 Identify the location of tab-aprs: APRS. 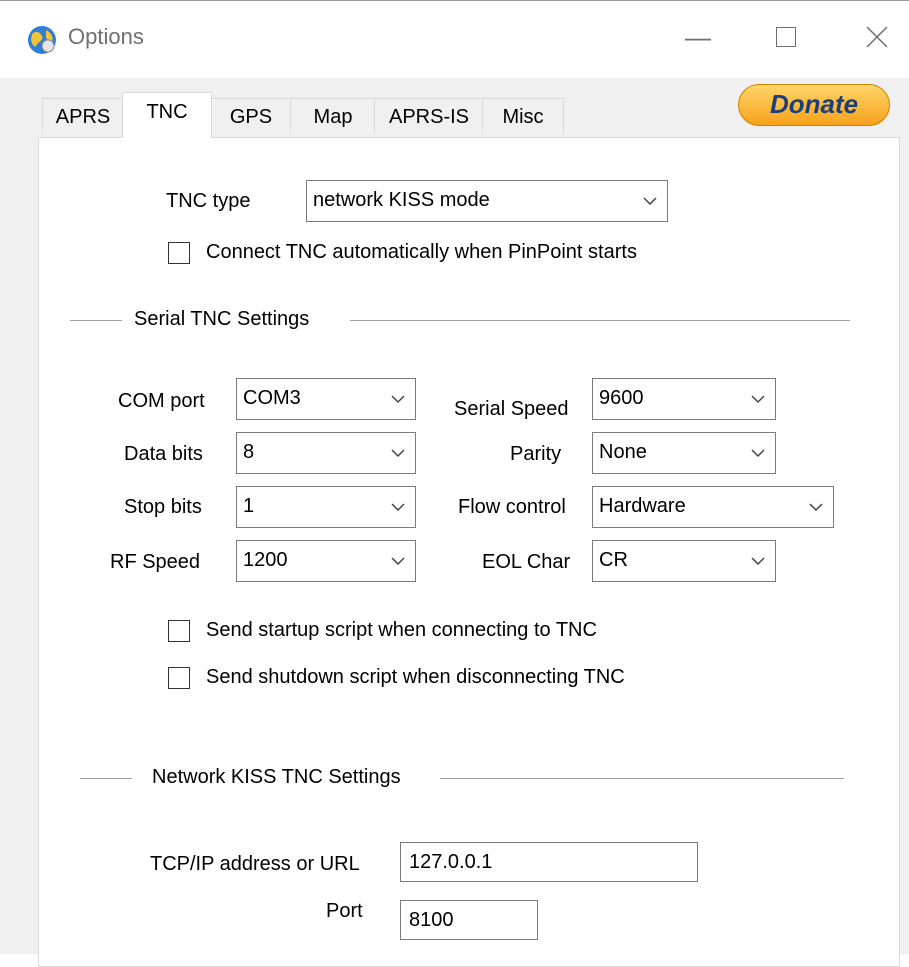
(83, 116).